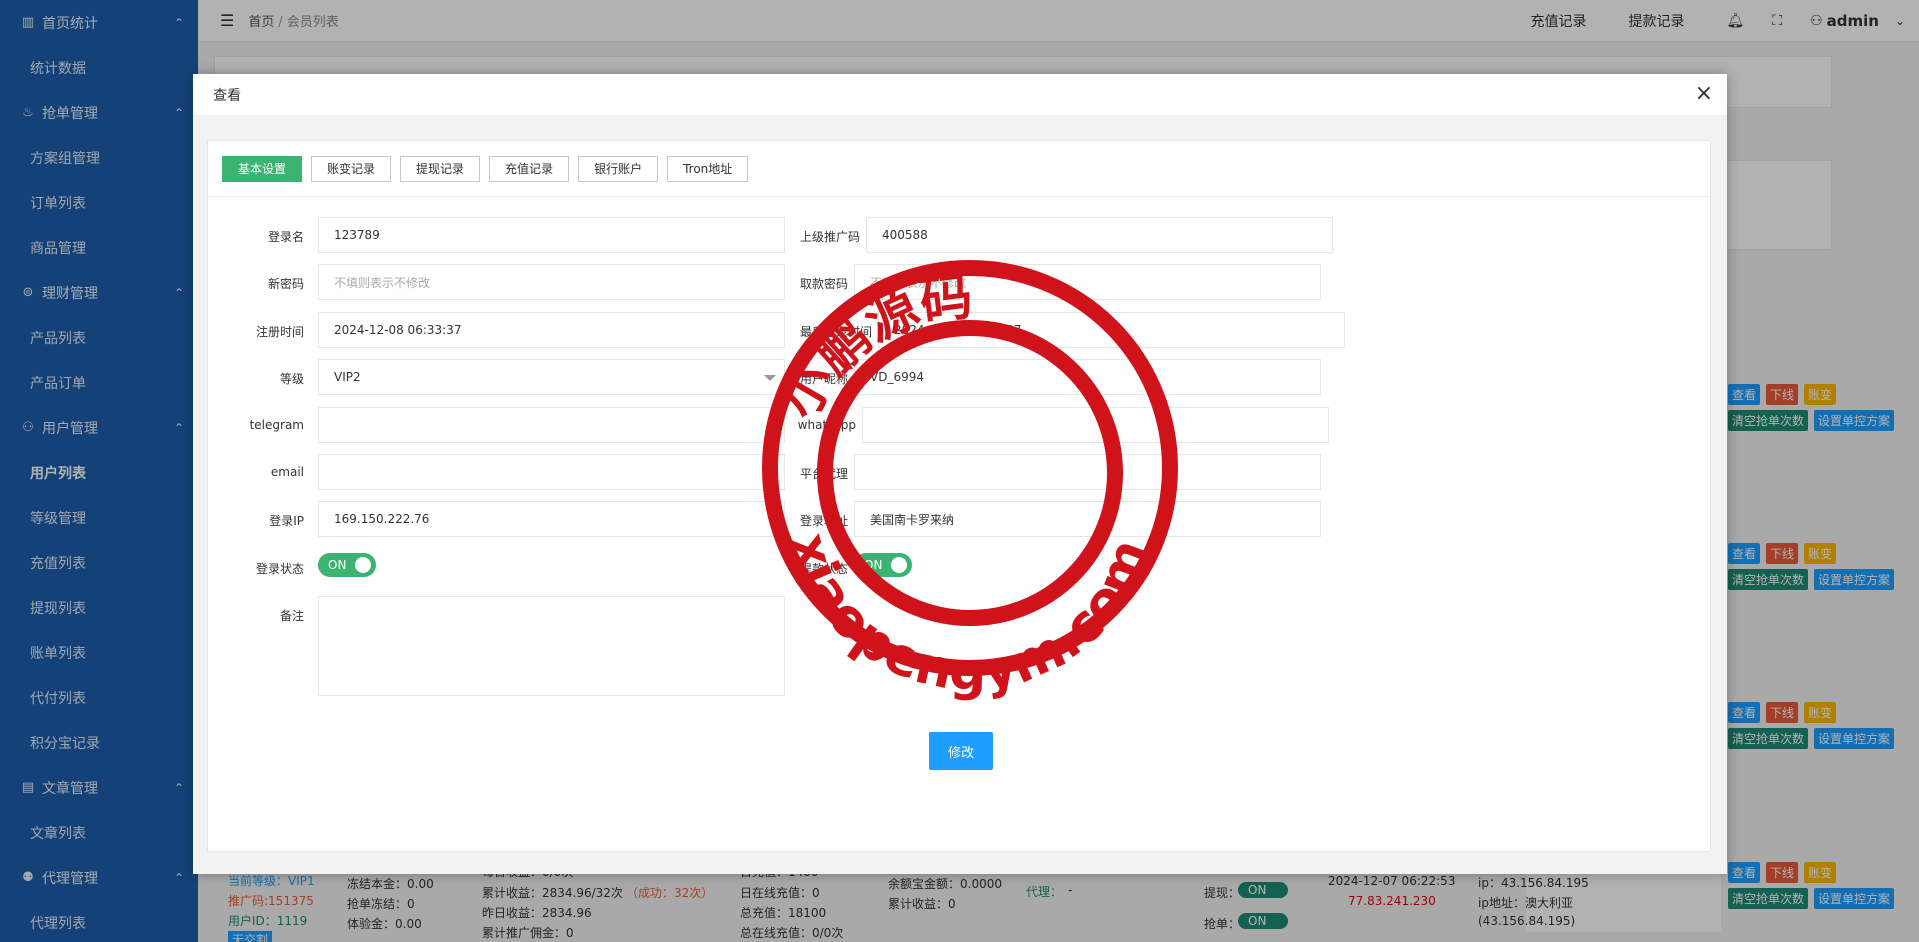  Describe the element at coordinates (1087, 519) in the screenshot. I see `login-location-input: 美国南卡罗来纳` at that location.